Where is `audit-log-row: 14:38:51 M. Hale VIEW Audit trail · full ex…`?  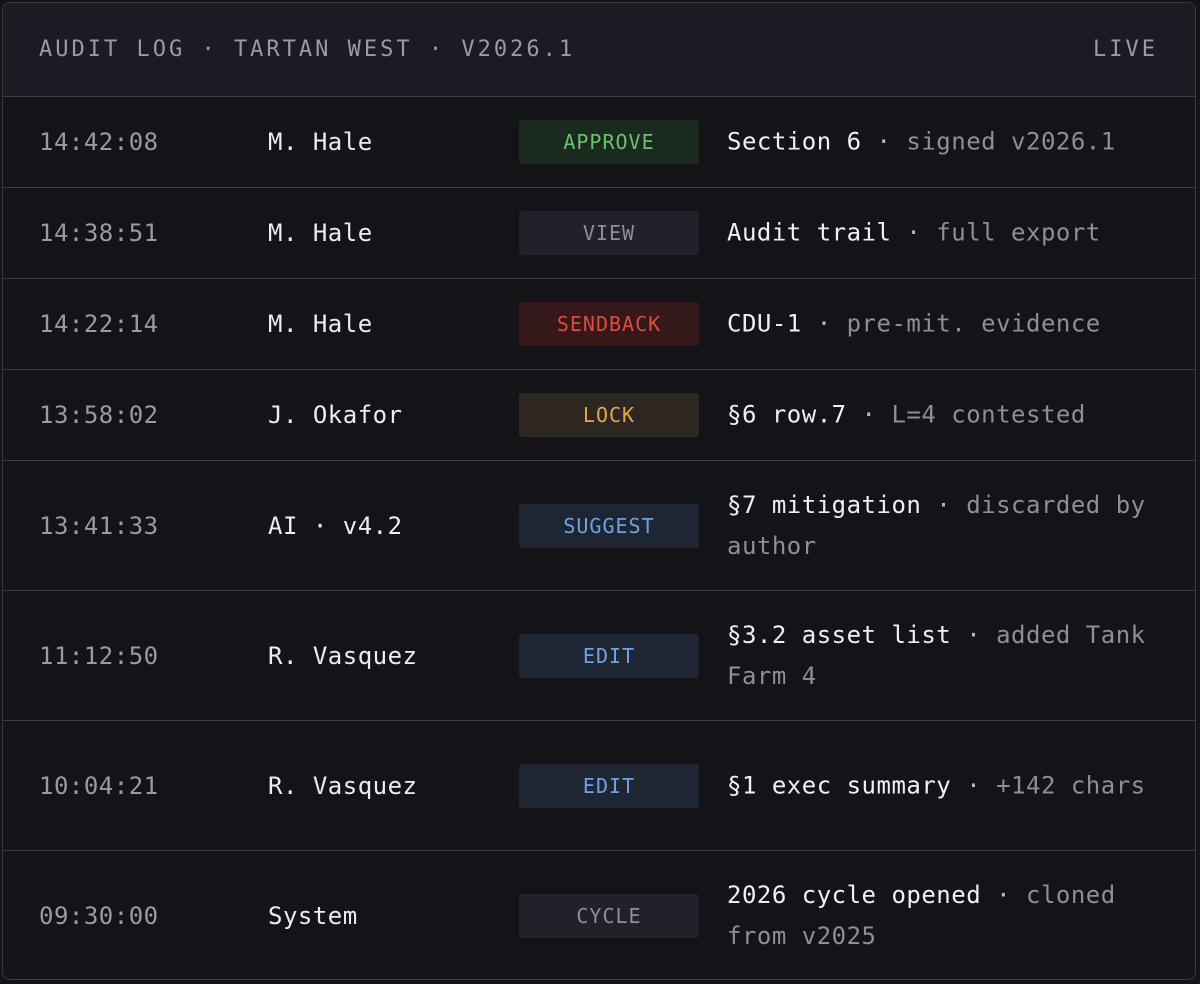 audit-log-row: 14:38:51 M. Hale VIEW Audit trail · full ex… is located at coordinates (599, 233).